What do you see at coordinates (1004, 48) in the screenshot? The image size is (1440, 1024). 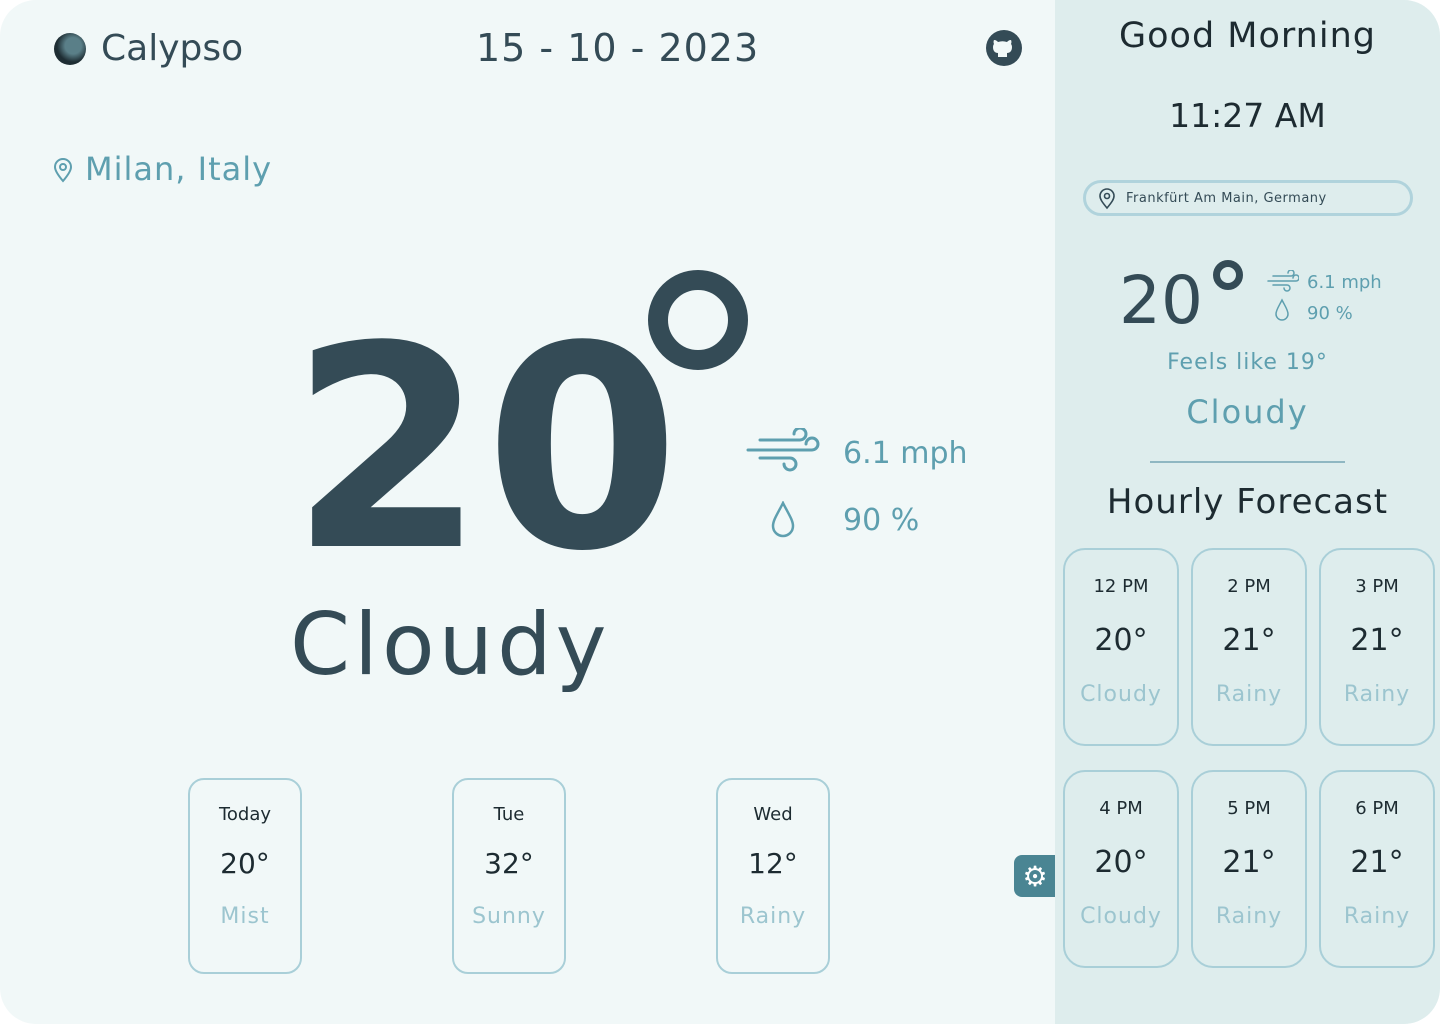 I see `github-icon` at bounding box center [1004, 48].